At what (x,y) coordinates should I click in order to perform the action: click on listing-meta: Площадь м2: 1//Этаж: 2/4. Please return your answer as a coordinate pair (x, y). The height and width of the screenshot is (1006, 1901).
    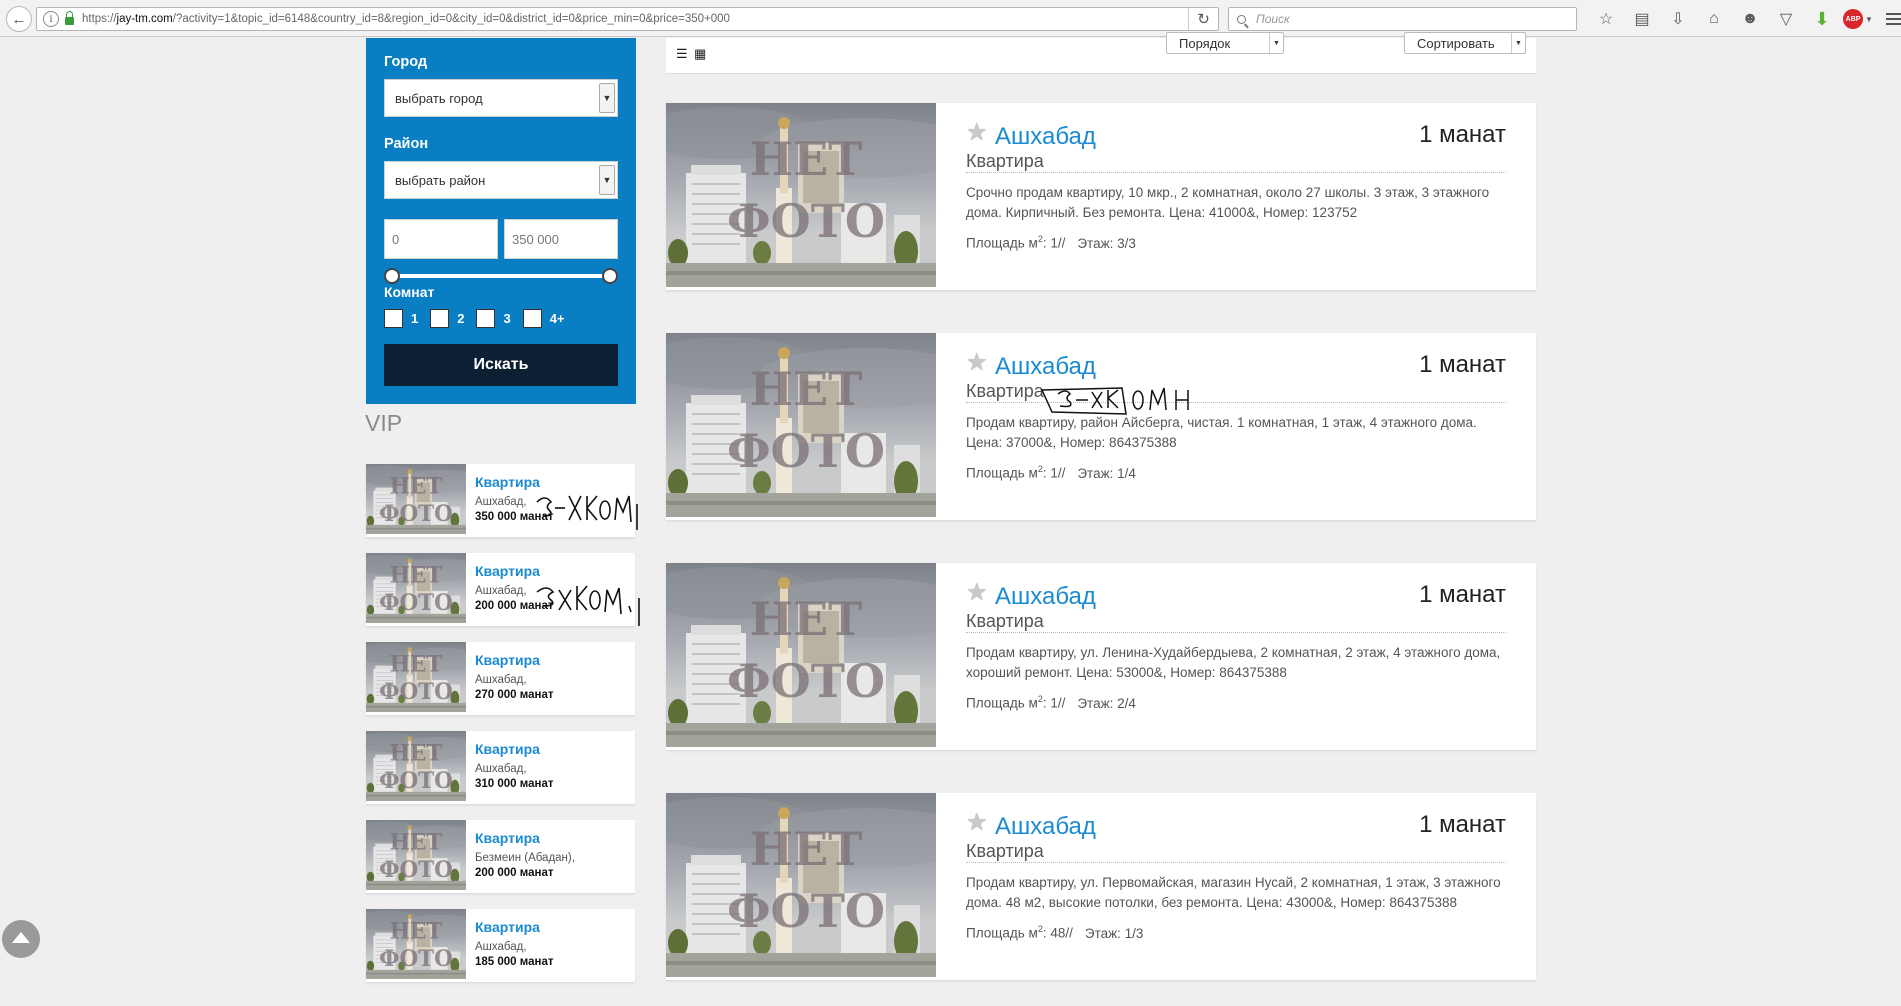
    Looking at the image, I should click on (1236, 702).